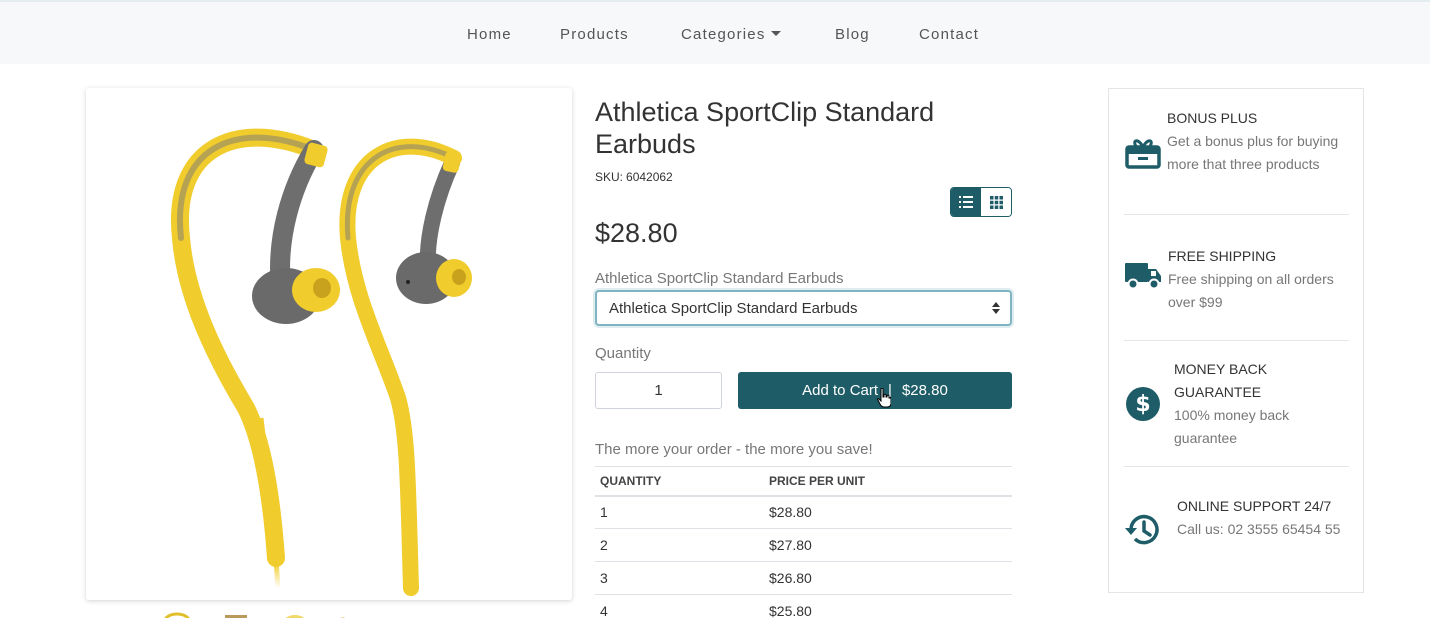 The image size is (1430, 618). I want to click on table-row: 4 $25.80, so click(803, 606).